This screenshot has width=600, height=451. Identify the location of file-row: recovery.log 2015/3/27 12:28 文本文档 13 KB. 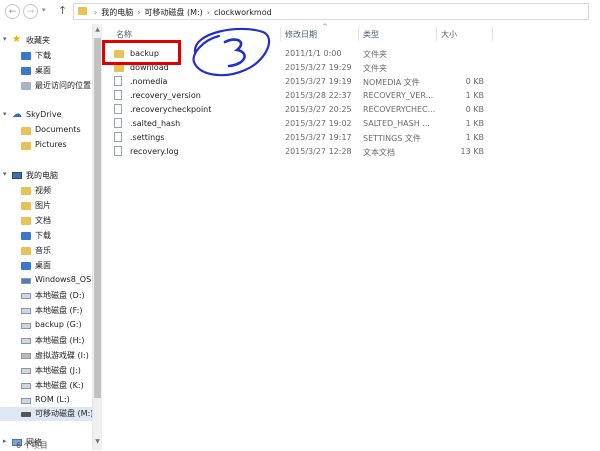
(350, 152).